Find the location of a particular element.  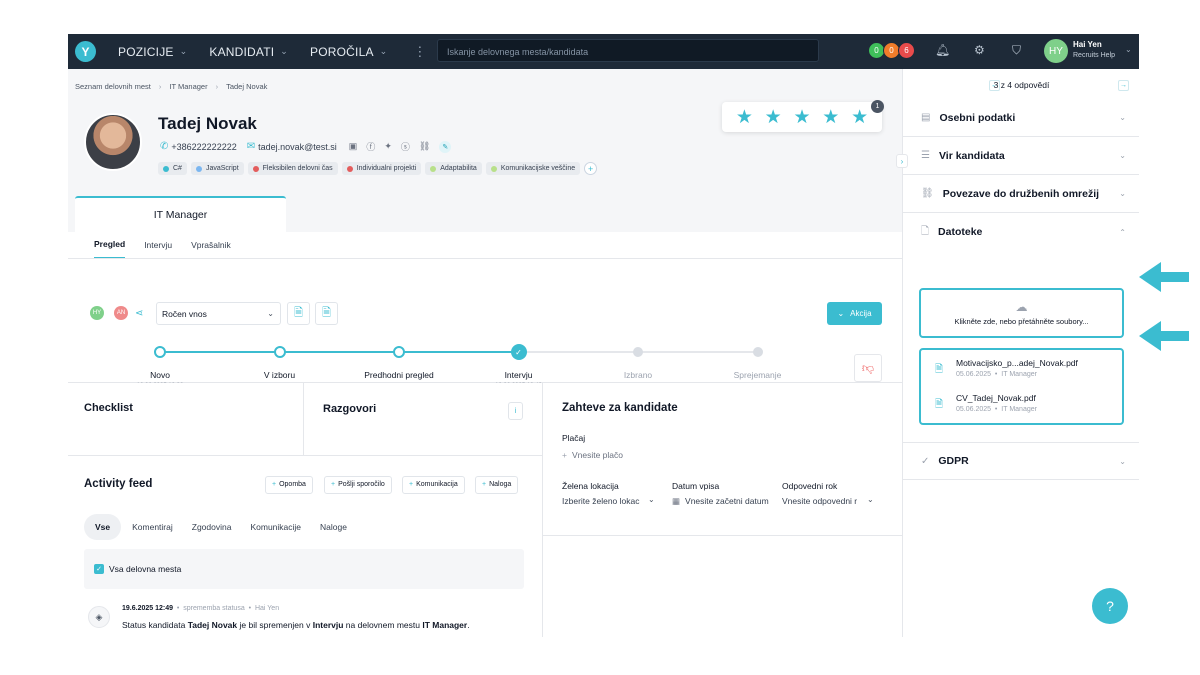

shield-icon: ⛉ is located at coordinates (1016, 50).